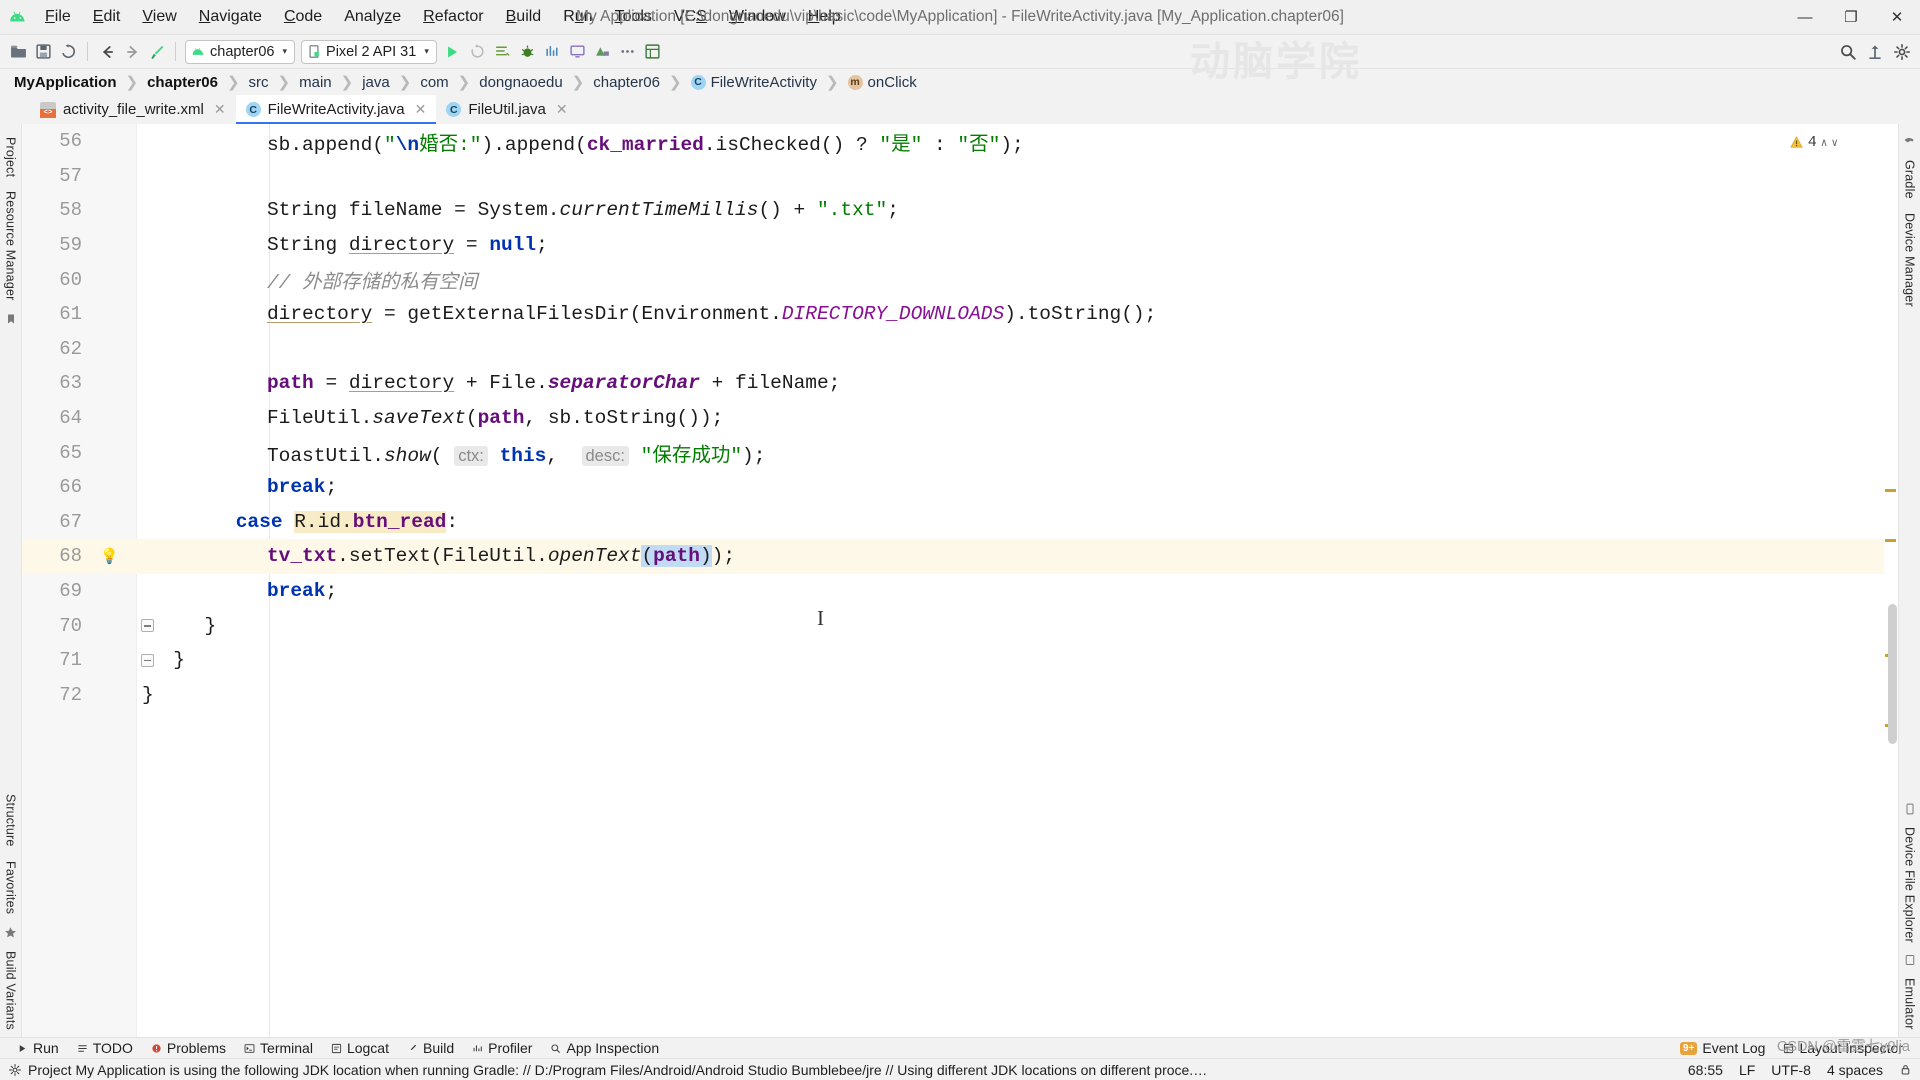 The height and width of the screenshot is (1080, 1920). I want to click on caret-position: 68:55, so click(1705, 1070).